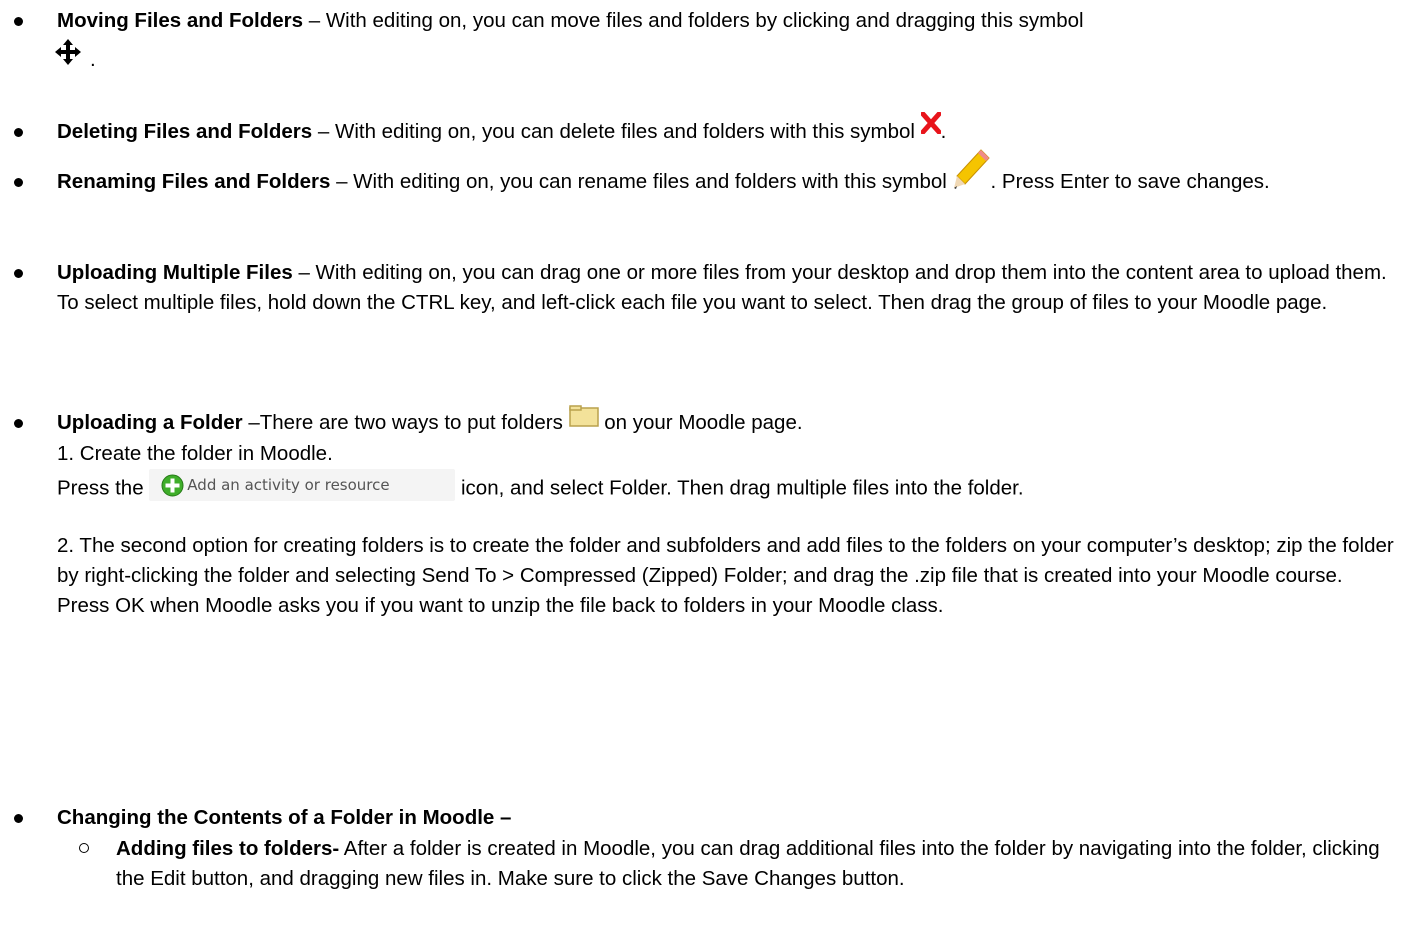  Describe the element at coordinates (583, 420) in the screenshot. I see `folder-icon` at that location.